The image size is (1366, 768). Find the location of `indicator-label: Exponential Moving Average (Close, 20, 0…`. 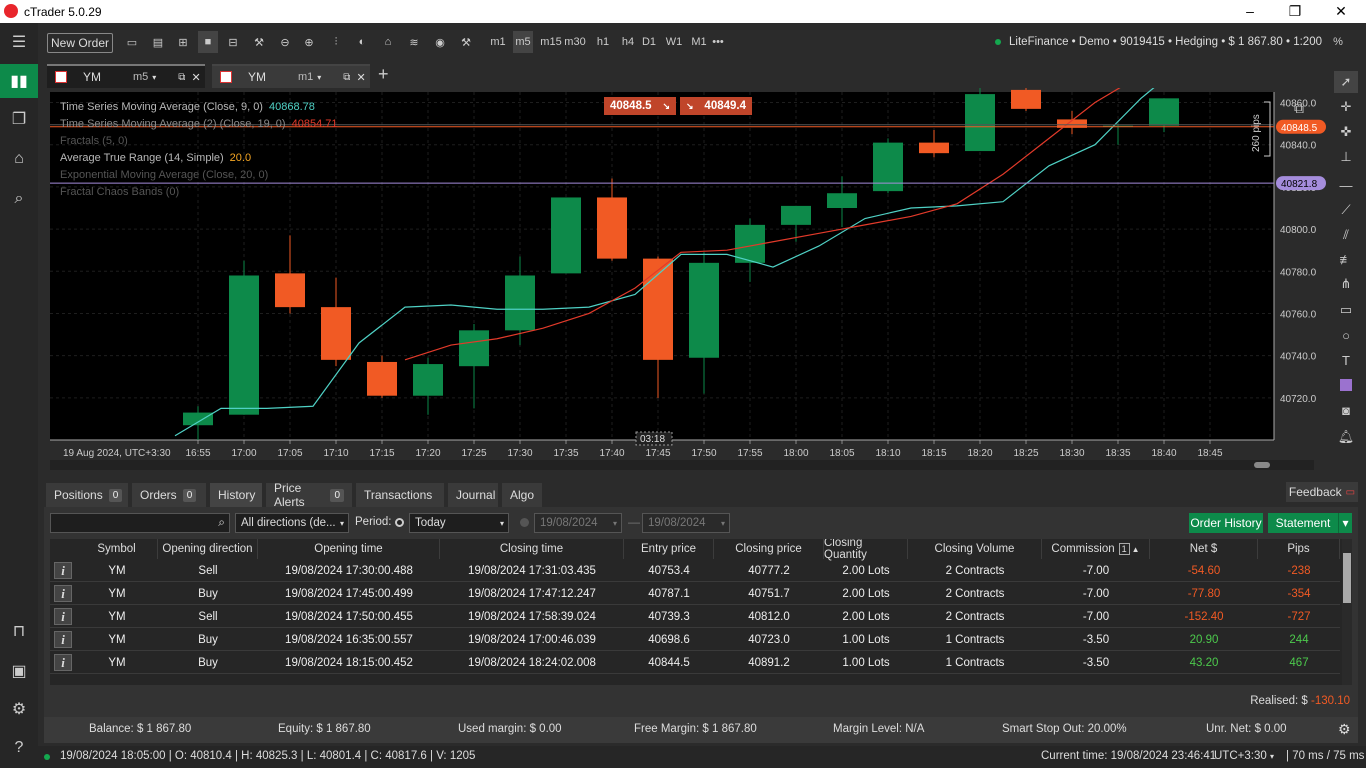

indicator-label: Exponential Moving Average (Close, 20, 0… is located at coordinates (167, 175).